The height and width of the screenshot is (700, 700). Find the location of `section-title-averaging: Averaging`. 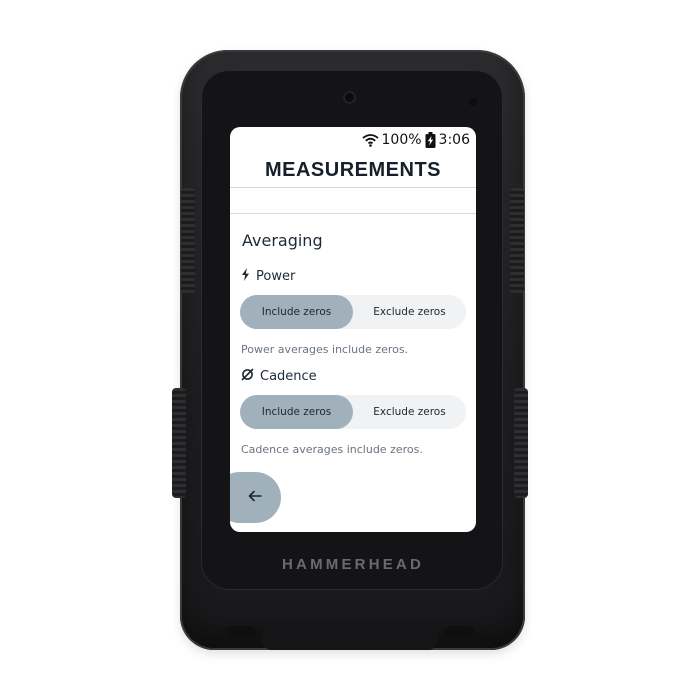

section-title-averaging: Averaging is located at coordinates (282, 240).